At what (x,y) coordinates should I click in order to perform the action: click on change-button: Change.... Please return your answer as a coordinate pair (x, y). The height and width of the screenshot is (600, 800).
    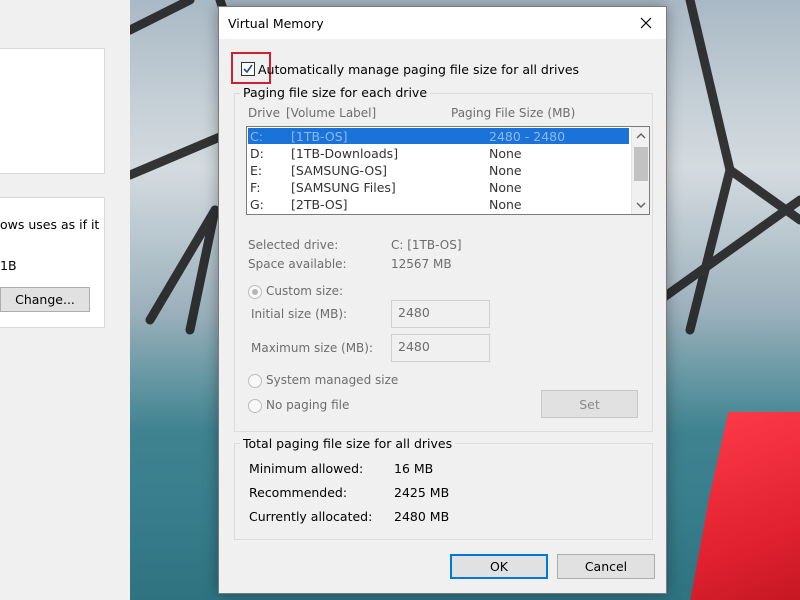
    Looking at the image, I should click on (45, 299).